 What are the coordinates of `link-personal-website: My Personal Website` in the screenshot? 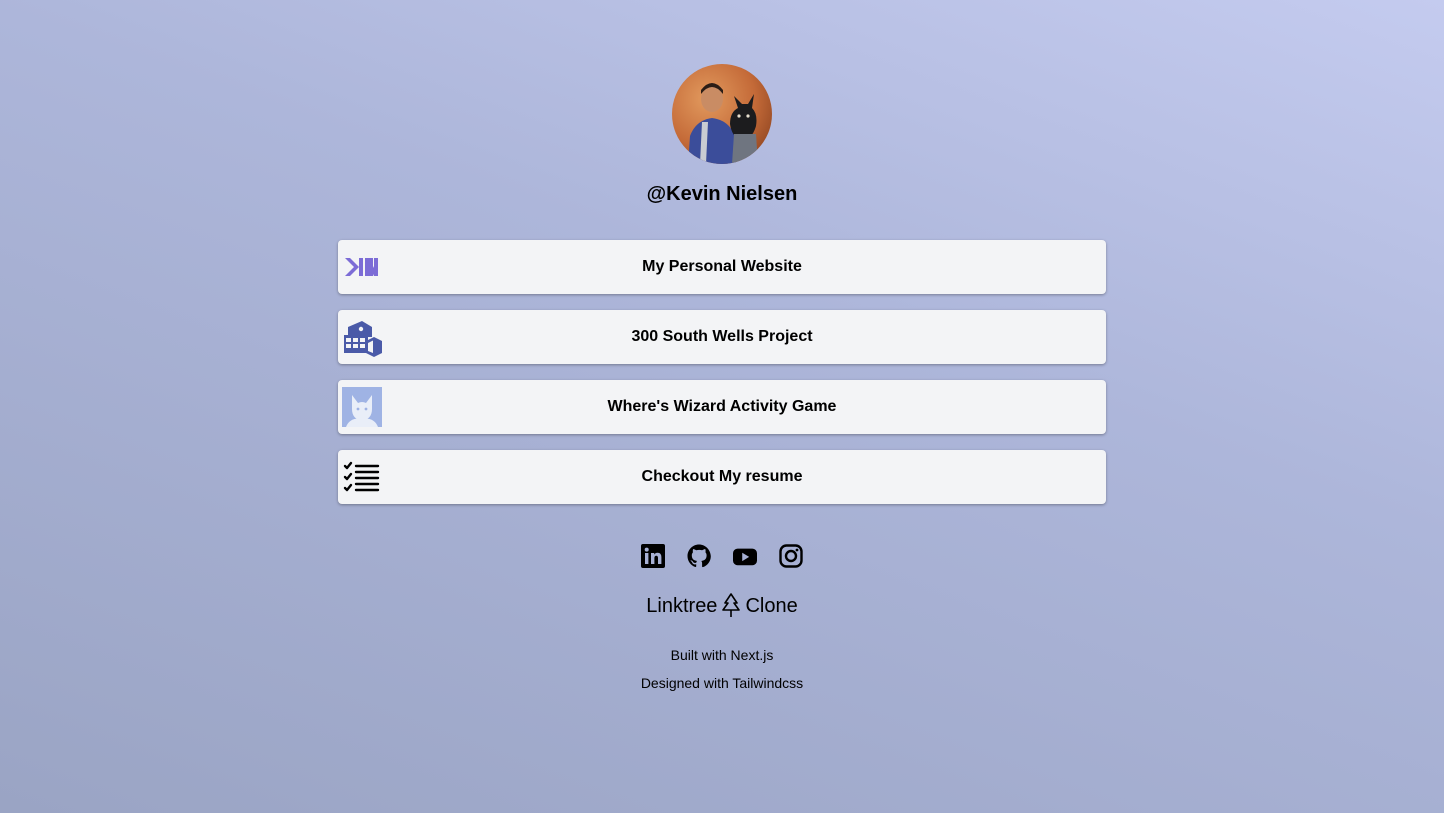 It's located at (722, 267).